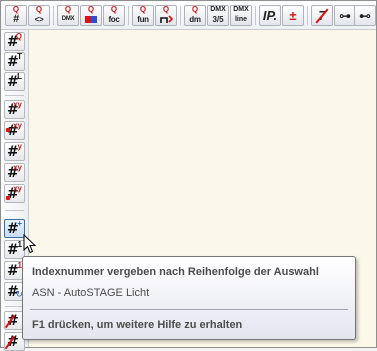  Describe the element at coordinates (16, 19) in the screenshot. I see `hash-label: #` at that location.